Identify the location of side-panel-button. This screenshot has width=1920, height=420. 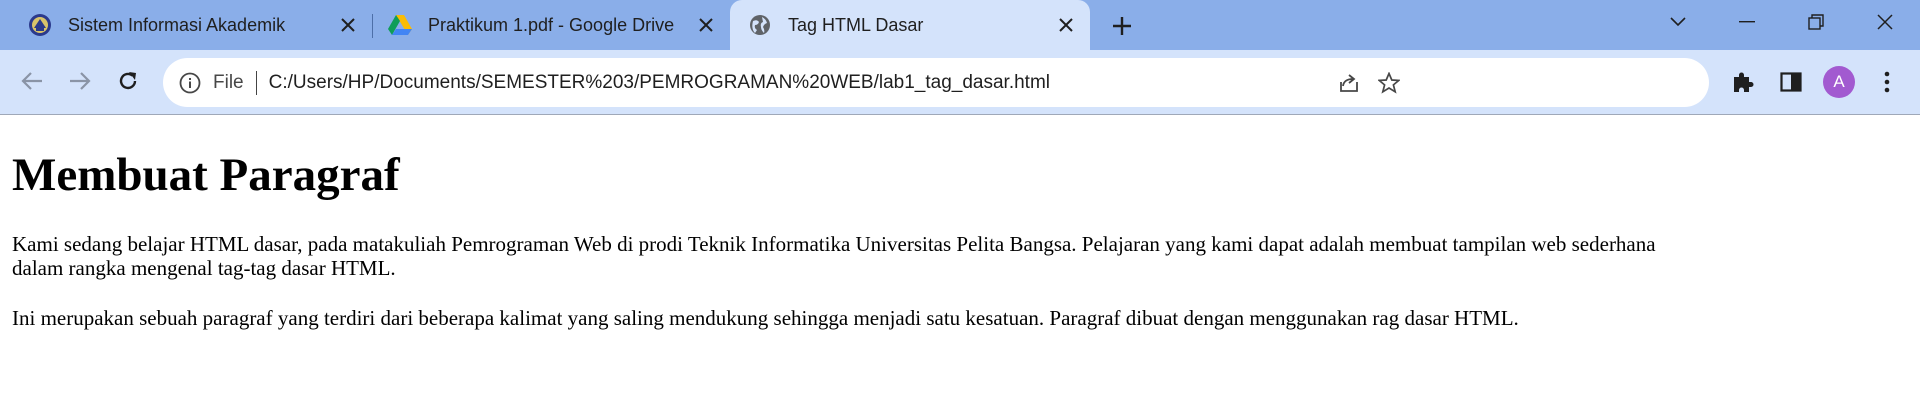
(1791, 82).